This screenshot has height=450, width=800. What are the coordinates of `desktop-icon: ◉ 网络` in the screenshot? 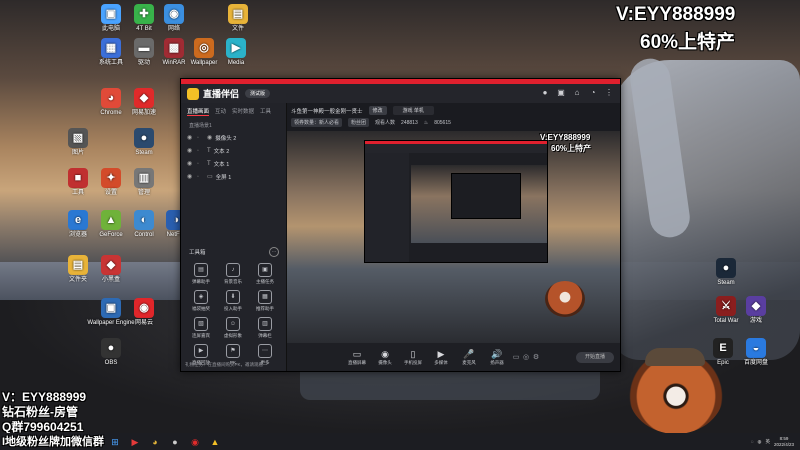 It's located at (174, 18).